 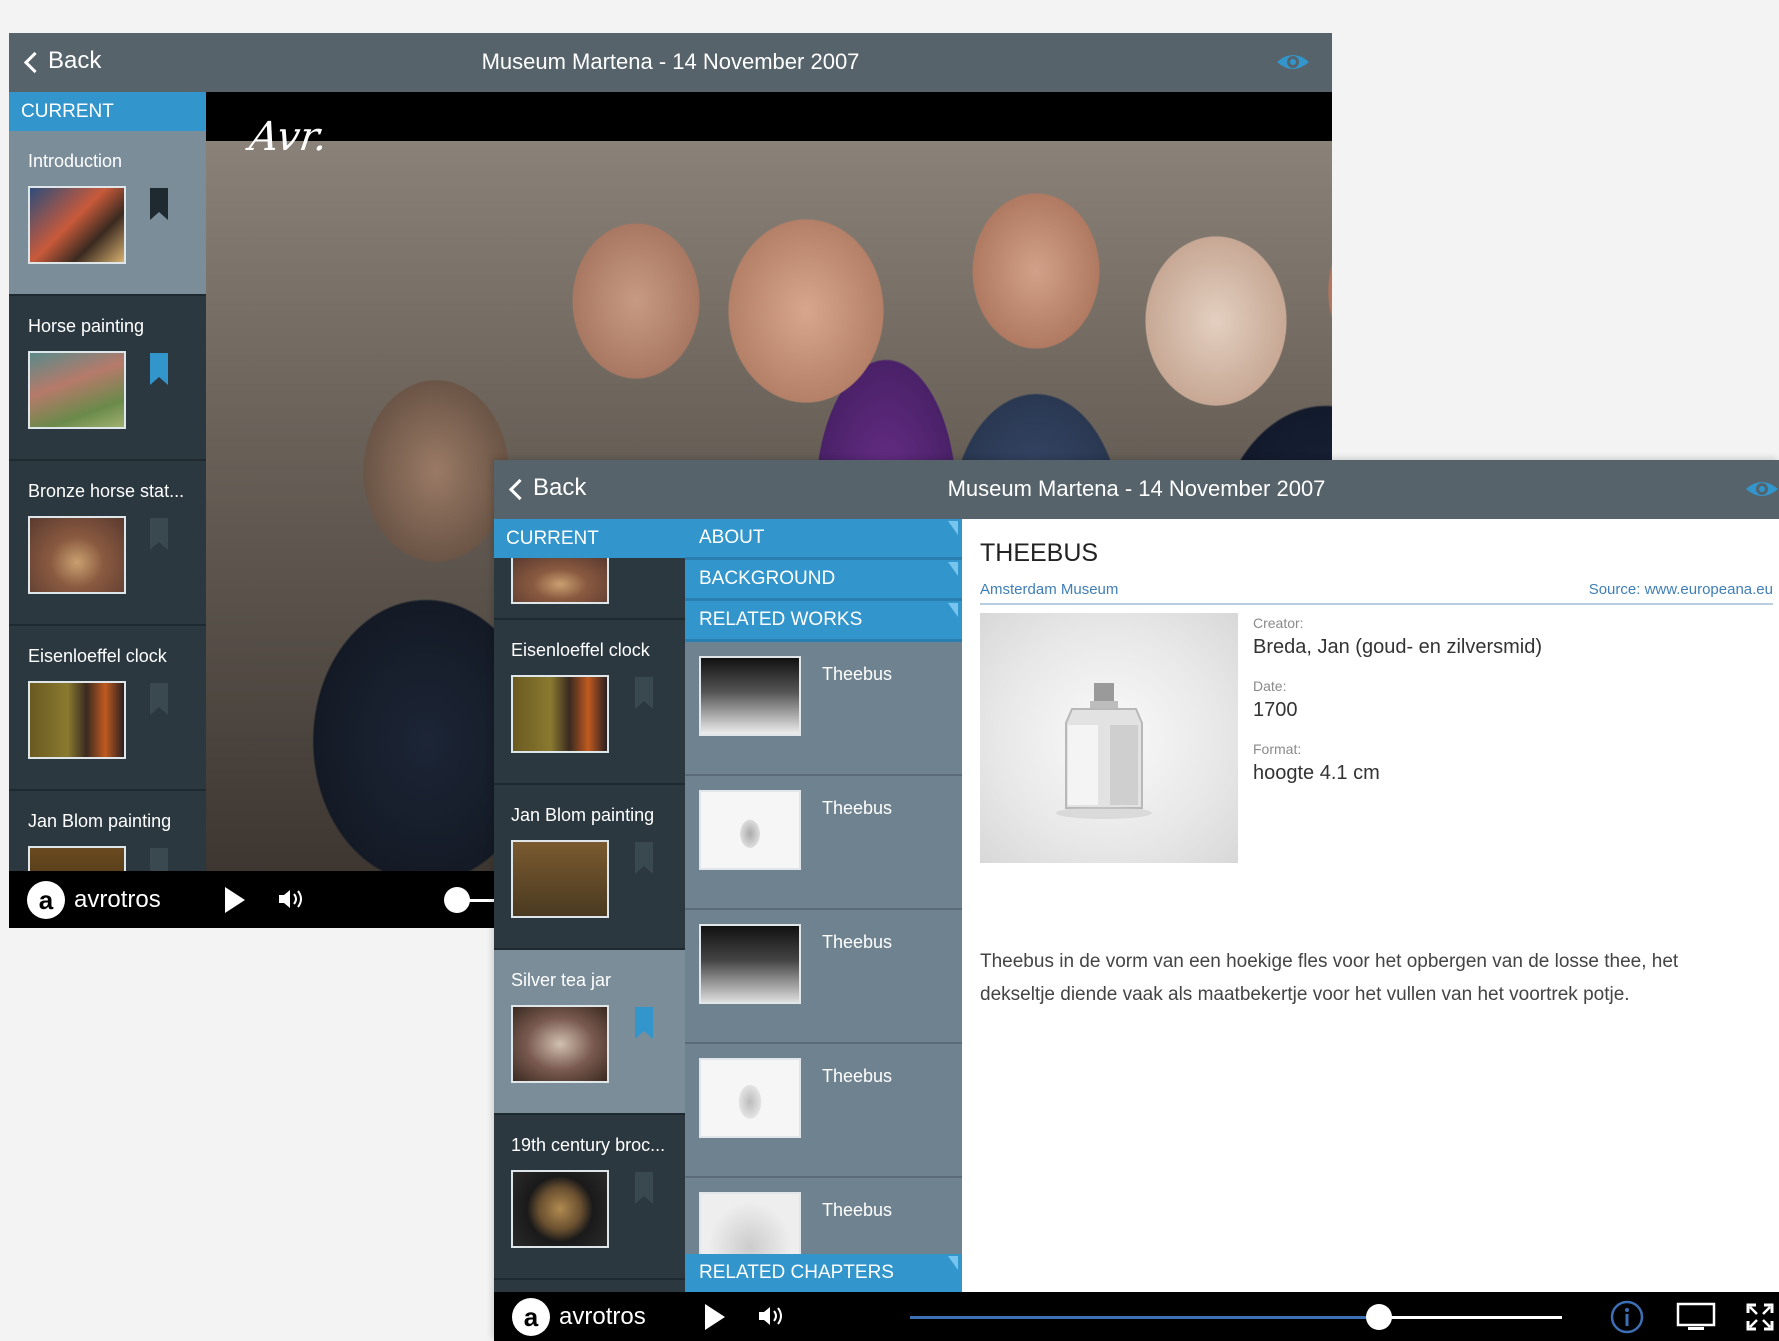 I want to click on menu-background-label: BACKGROUND, so click(x=767, y=578).